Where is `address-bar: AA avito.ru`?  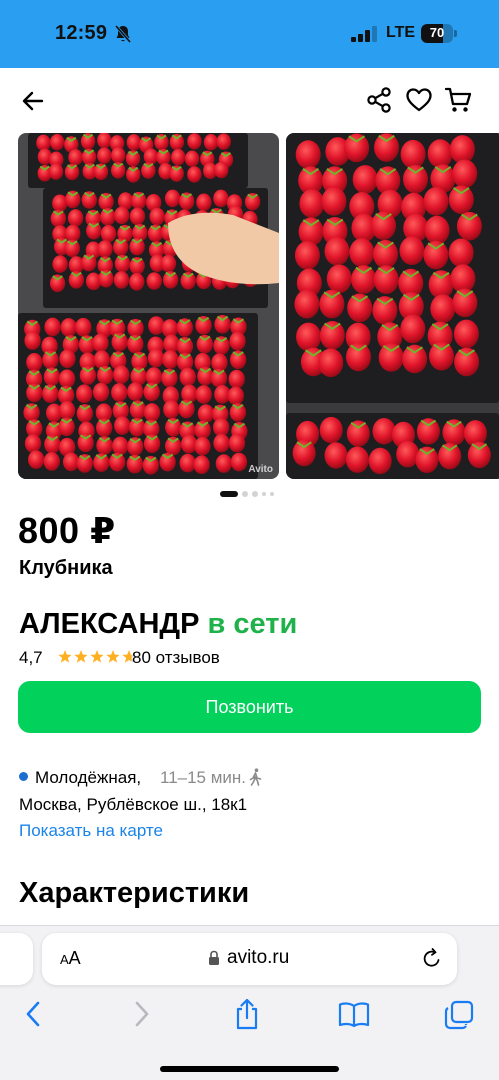 address-bar: AA avito.ru is located at coordinates (249, 959).